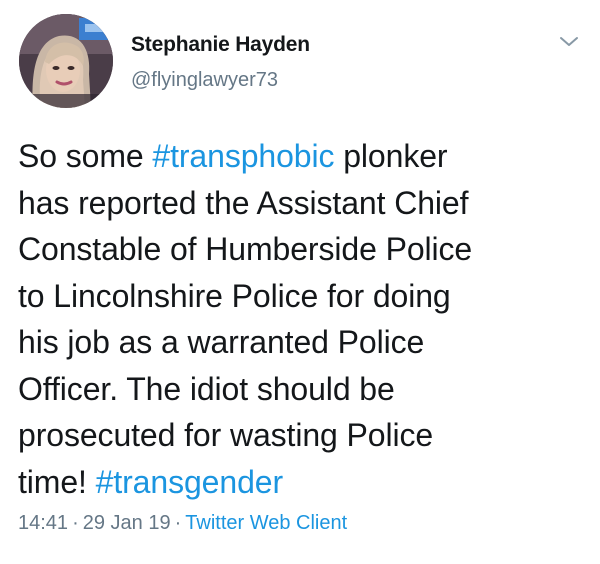  Describe the element at coordinates (206, 388) in the screenshot. I see `tweet-text-segment: Officer. The idiot should be` at that location.